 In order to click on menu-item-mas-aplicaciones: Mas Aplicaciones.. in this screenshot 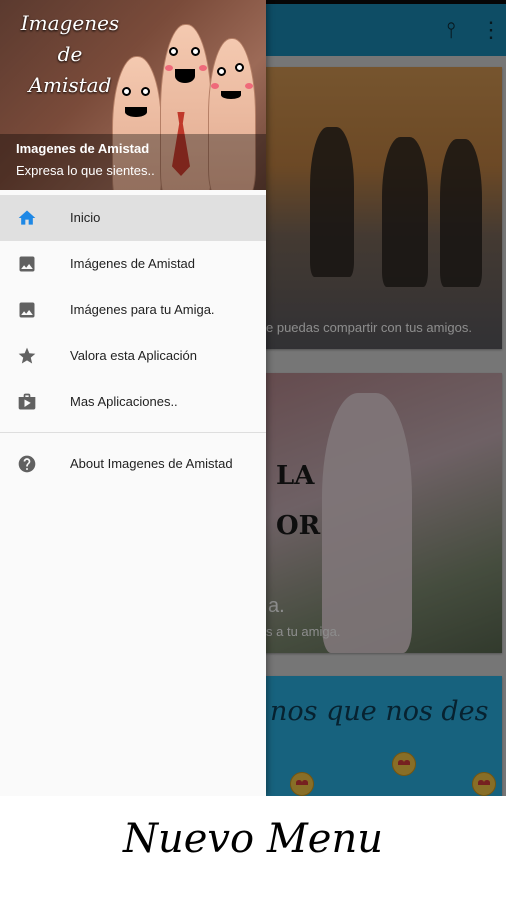, I will do `click(133, 402)`.